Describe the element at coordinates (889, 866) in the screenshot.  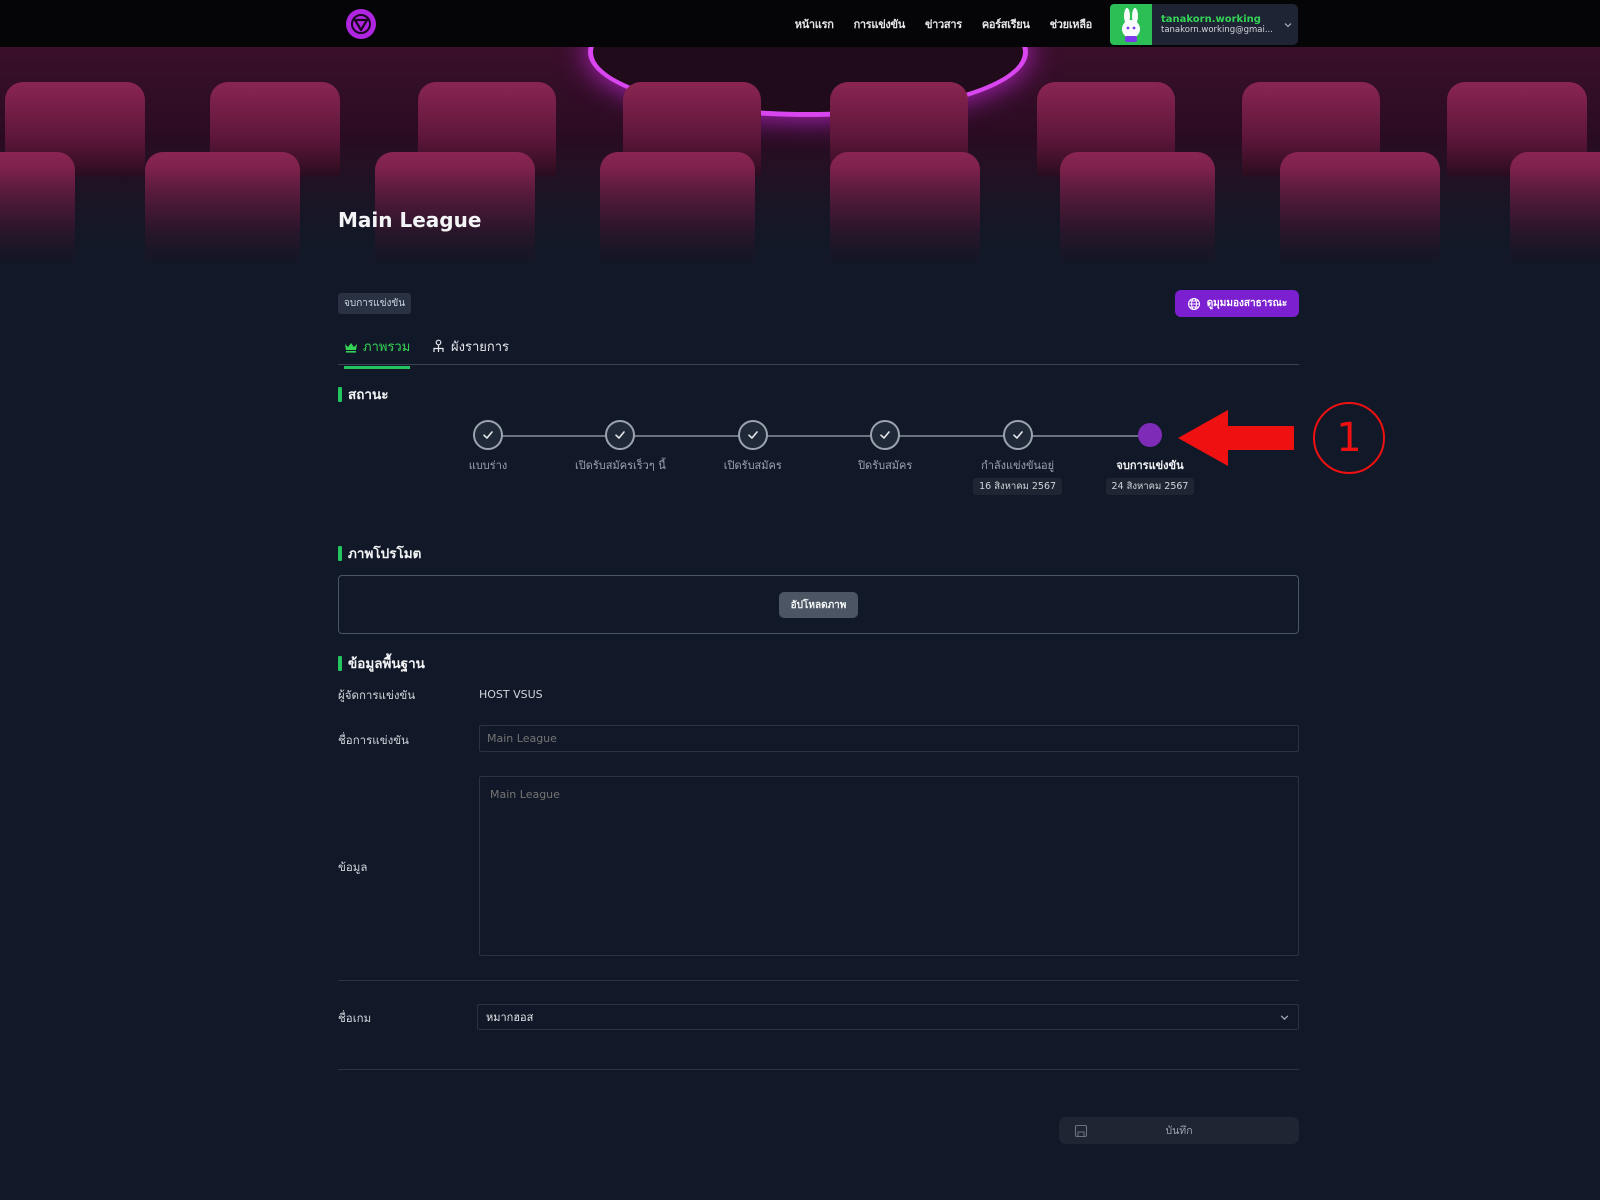
I see `info-textarea` at that location.